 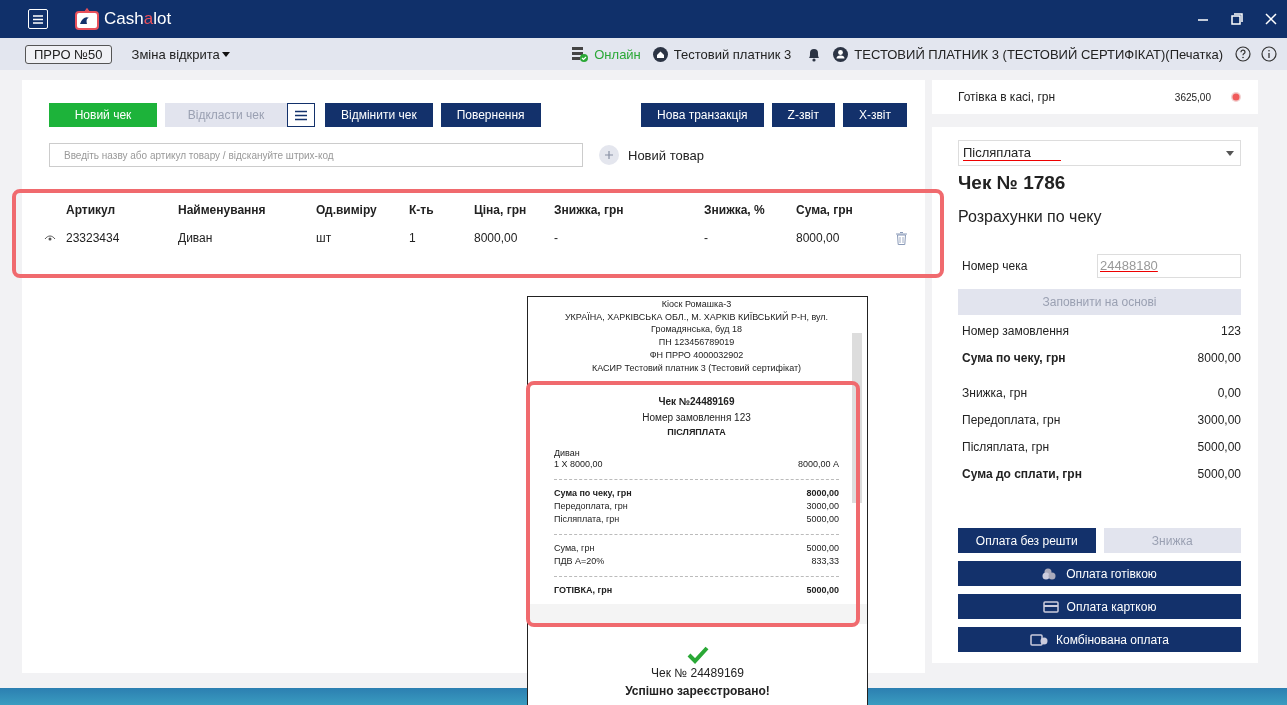 I want to click on table-cell-text: 1, so click(x=413, y=238).